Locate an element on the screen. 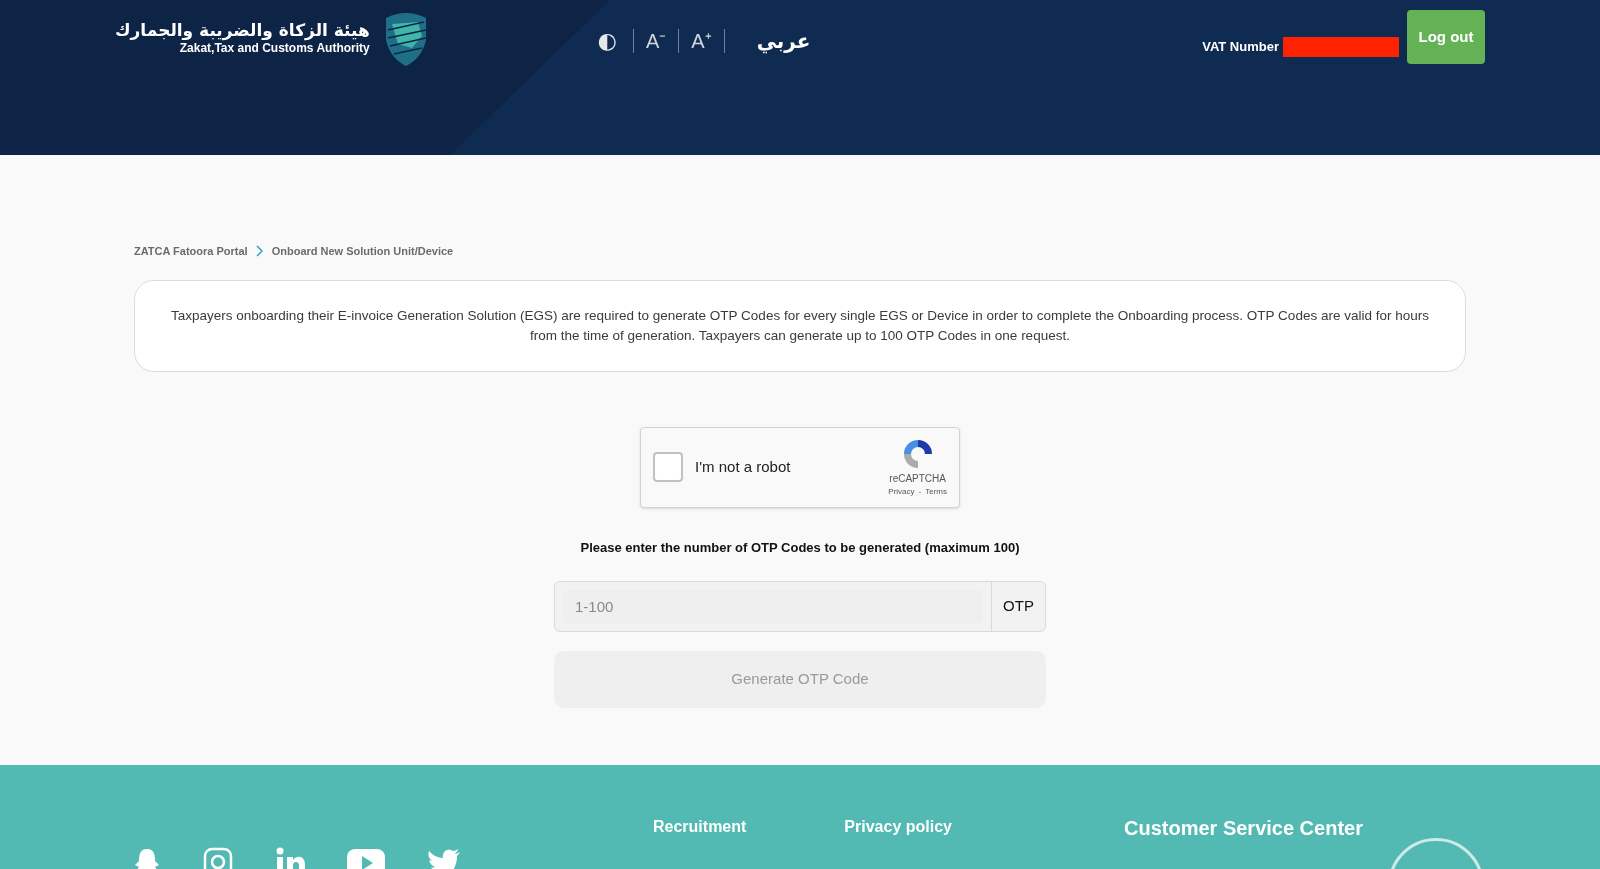 Image resolution: width=1600 pixels, height=869 pixels. linkedin-icon is located at coordinates (290, 858).